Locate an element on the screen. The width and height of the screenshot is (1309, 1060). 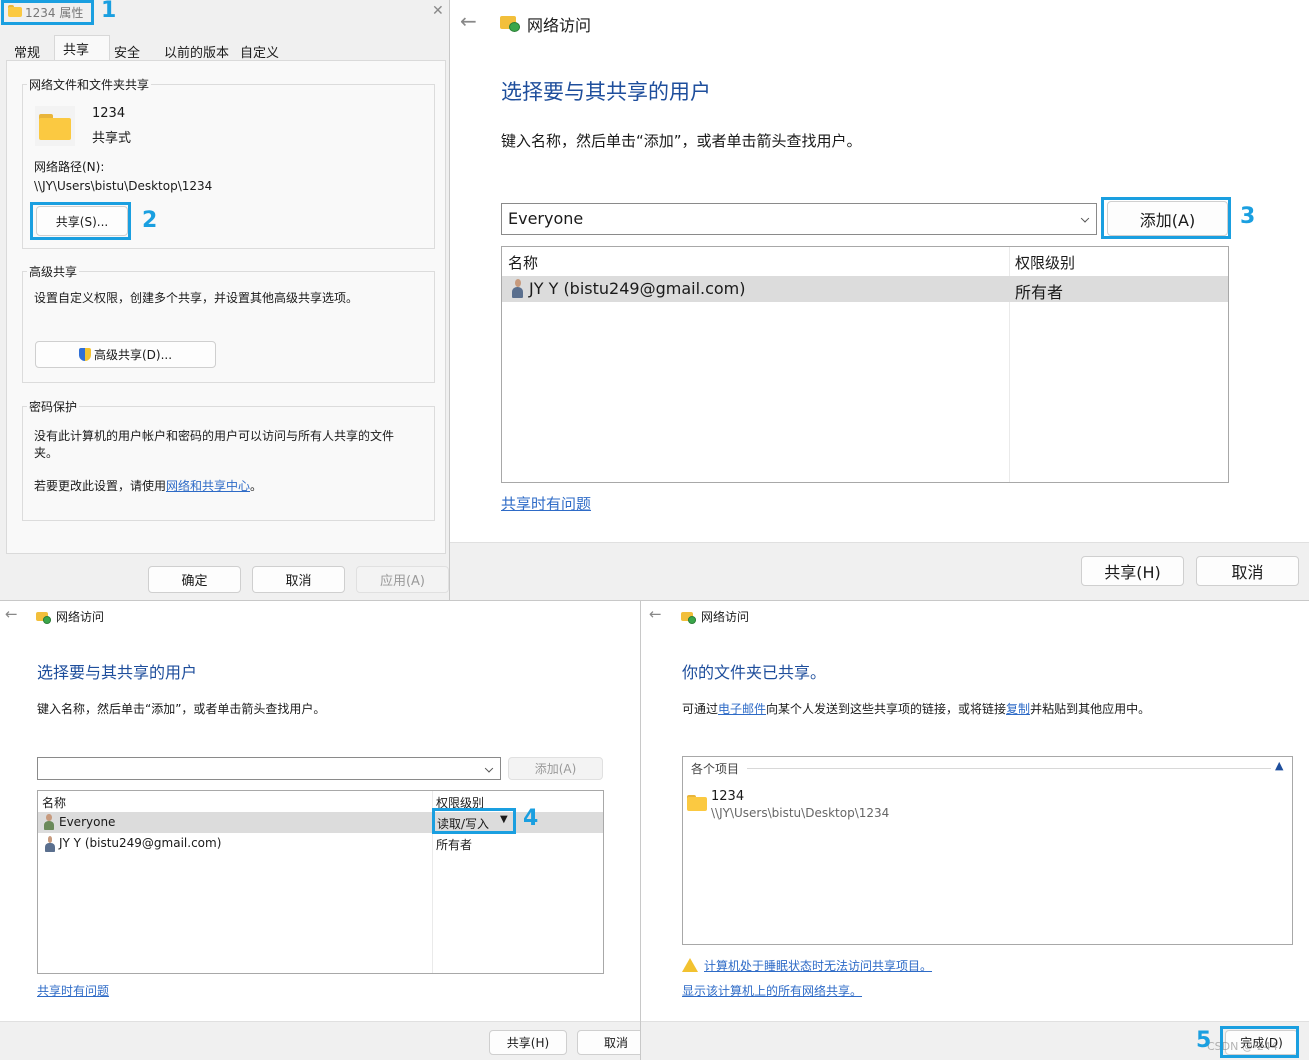
user-icon is located at coordinates (50, 844).